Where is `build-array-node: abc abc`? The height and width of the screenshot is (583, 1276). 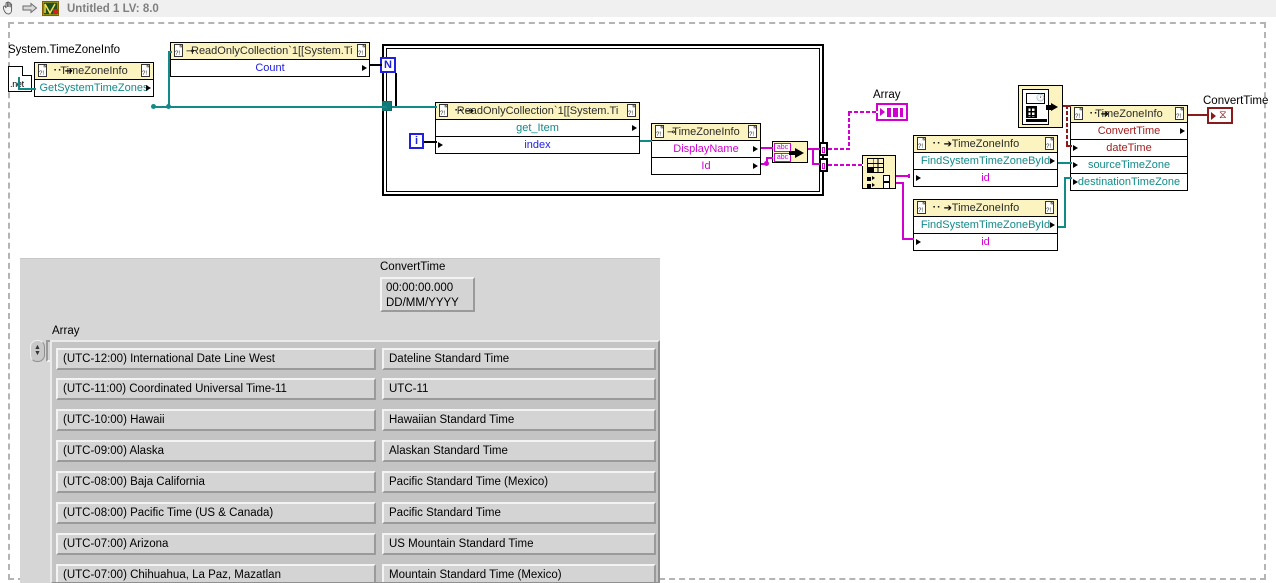
build-array-node: abc abc is located at coordinates (790, 152).